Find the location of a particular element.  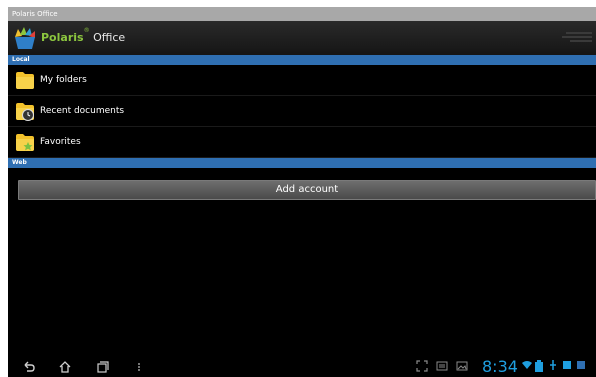

recent-apps-icon is located at coordinates (103, 367).